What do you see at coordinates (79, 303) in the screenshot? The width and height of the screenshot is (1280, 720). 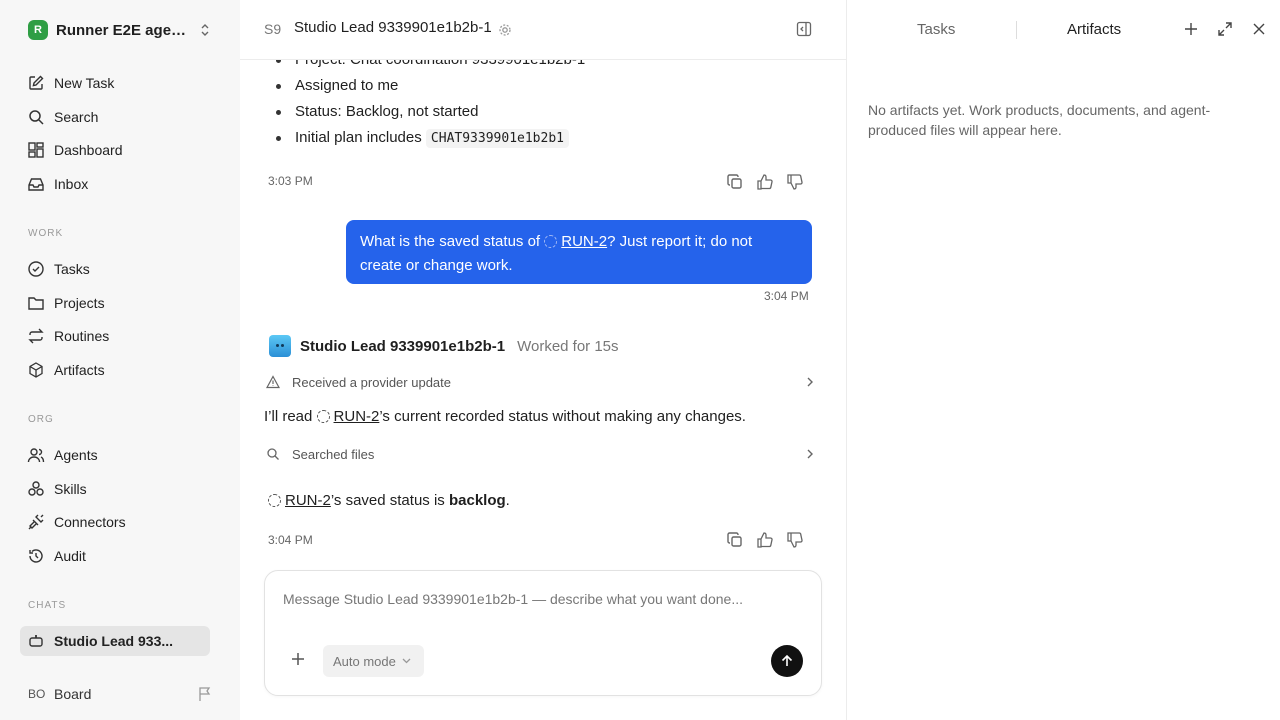 I see `nav-label: Projects` at bounding box center [79, 303].